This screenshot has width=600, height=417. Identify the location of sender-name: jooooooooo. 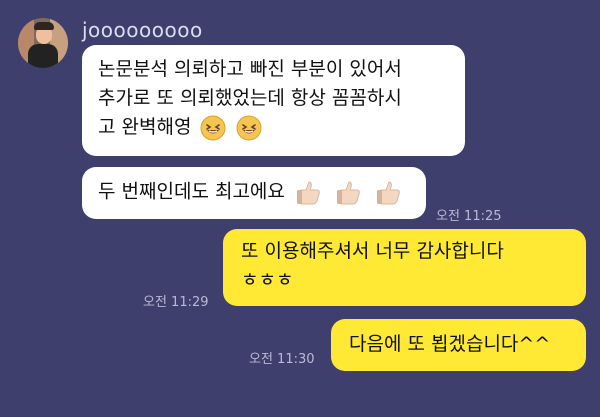
(142, 30).